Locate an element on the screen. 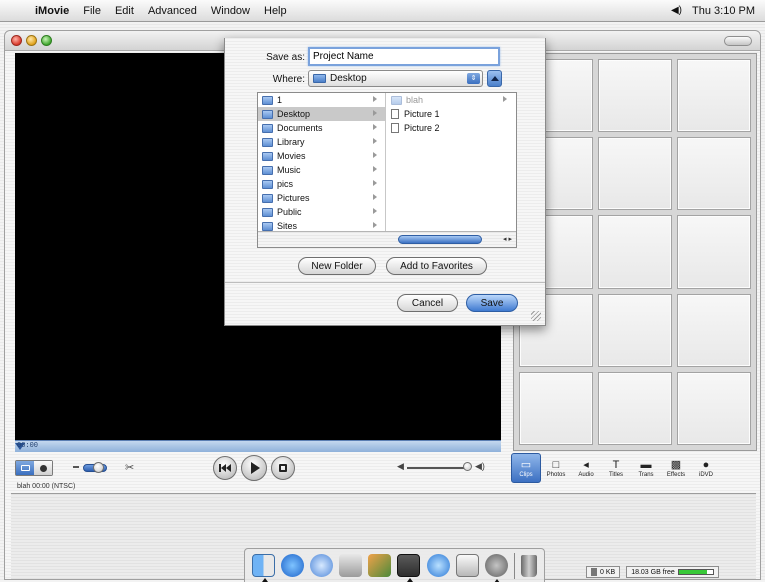 The height and width of the screenshot is (582, 765). menu-app-imovie: iMovie is located at coordinates (52, 11).